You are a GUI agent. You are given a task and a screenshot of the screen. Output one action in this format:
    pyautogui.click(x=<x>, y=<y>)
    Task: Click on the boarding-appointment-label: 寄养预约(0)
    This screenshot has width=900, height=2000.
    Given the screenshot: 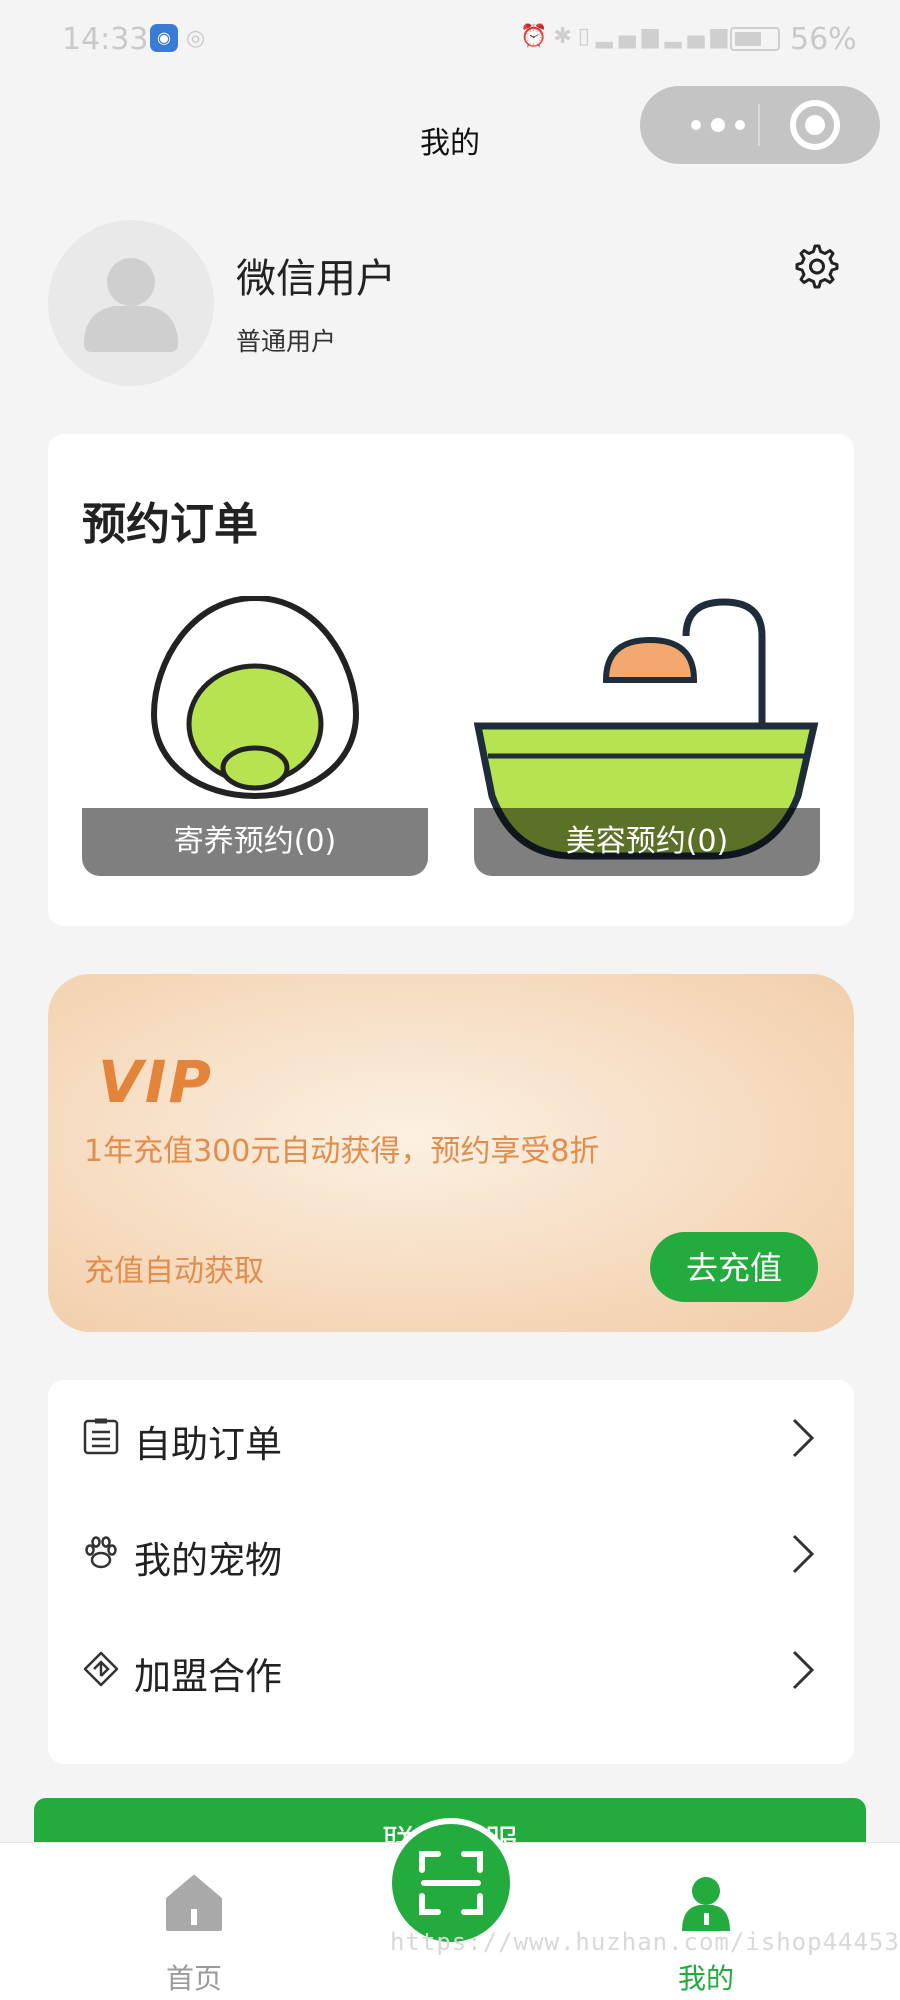 What is the action you would take?
    pyautogui.click(x=255, y=842)
    